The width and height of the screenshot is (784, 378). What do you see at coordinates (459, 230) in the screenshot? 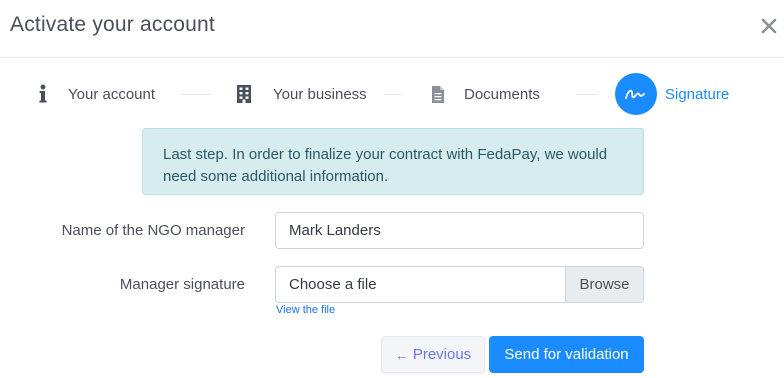
I see `manager-name-input: Mark Landers` at bounding box center [459, 230].